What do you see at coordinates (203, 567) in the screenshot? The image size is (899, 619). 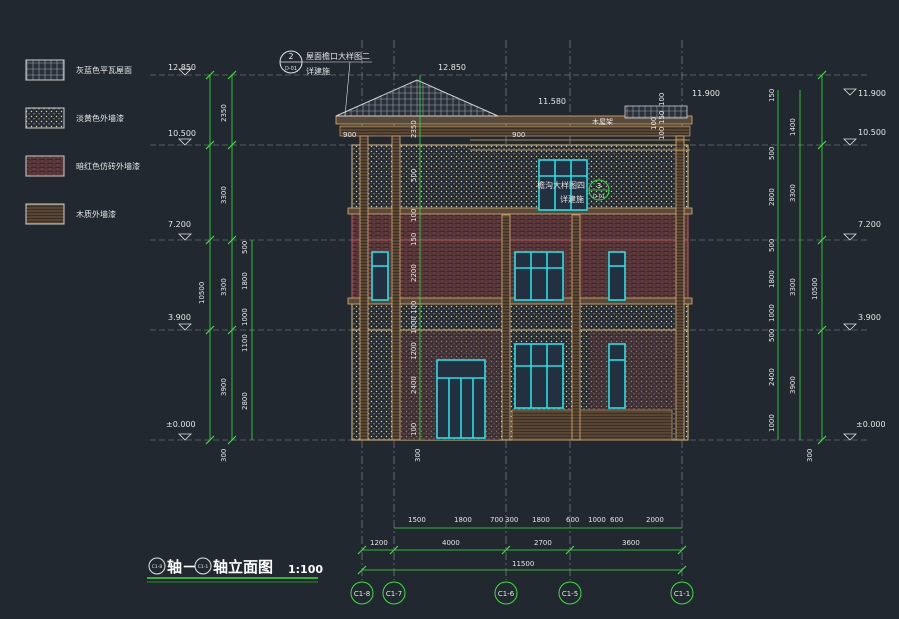 I see `title-axis-to: C1-1` at bounding box center [203, 567].